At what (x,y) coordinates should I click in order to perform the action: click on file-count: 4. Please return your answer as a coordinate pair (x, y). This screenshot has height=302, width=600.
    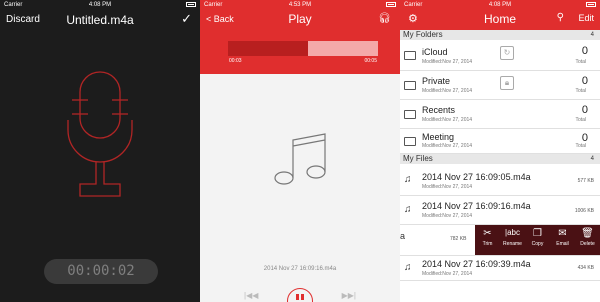
    Looking at the image, I should click on (592, 159).